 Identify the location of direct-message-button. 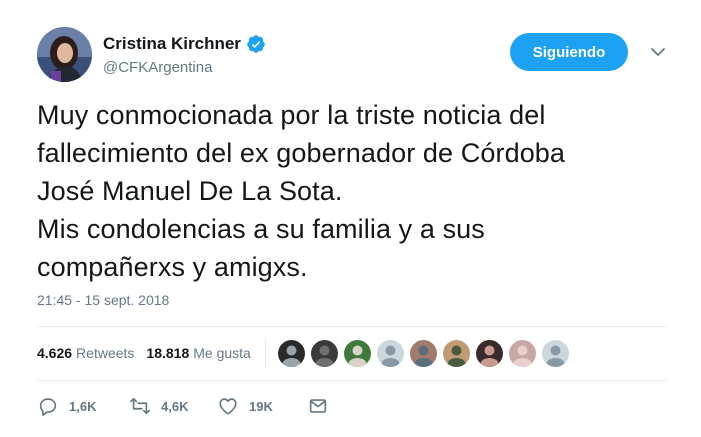
(318, 406).